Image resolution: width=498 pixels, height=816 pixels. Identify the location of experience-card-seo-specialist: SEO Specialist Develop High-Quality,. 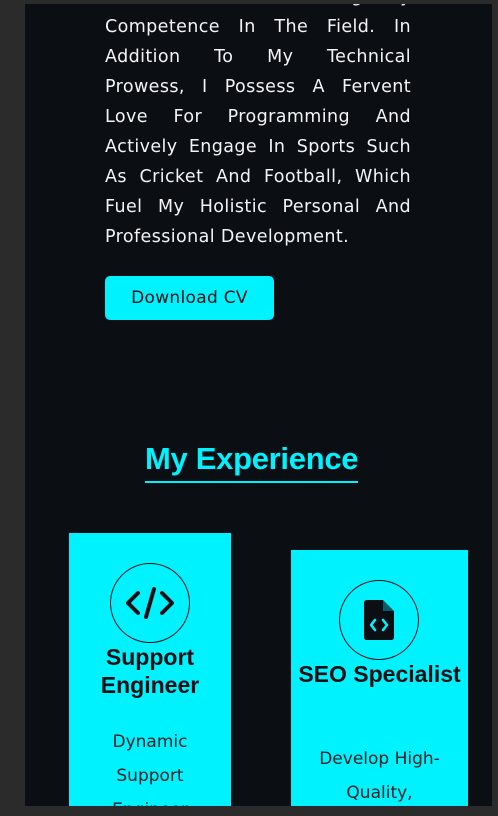
(379, 678).